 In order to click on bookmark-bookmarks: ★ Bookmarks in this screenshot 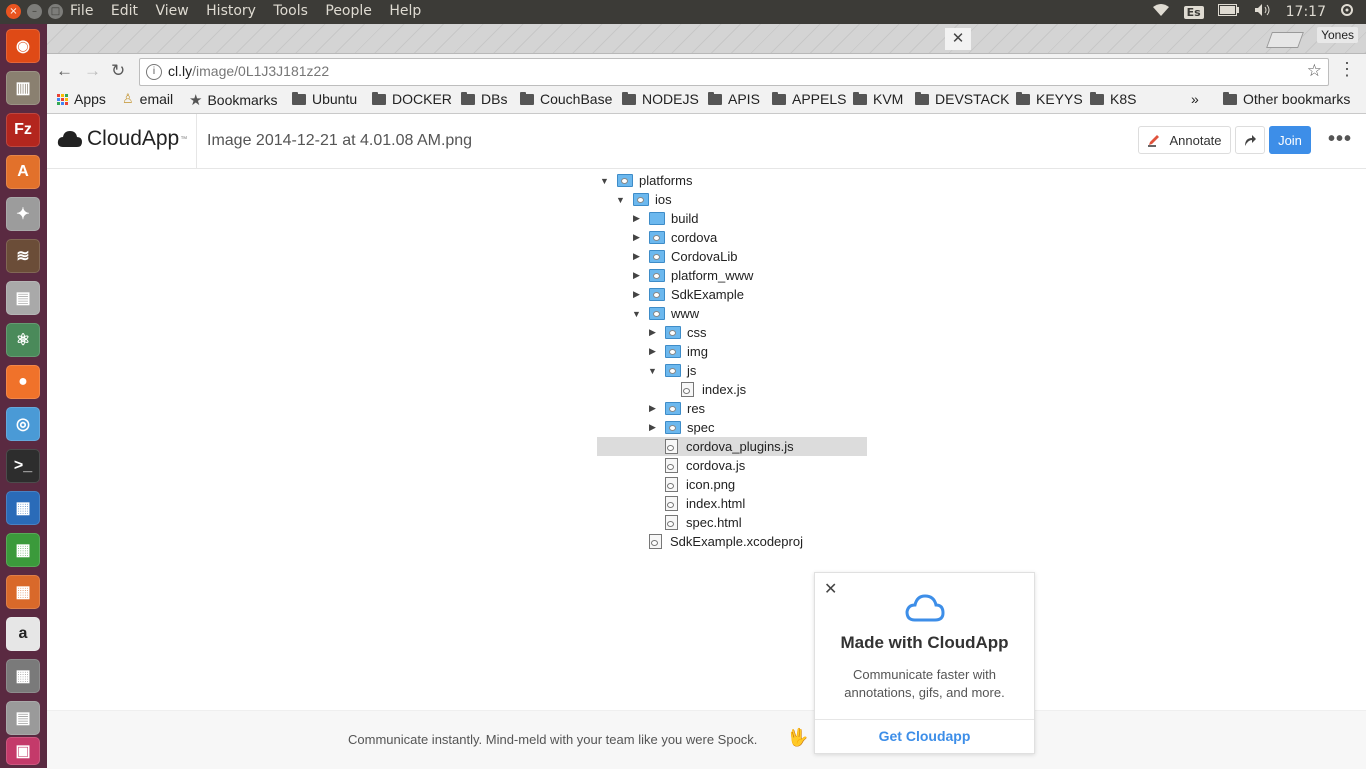, I will do `click(233, 100)`.